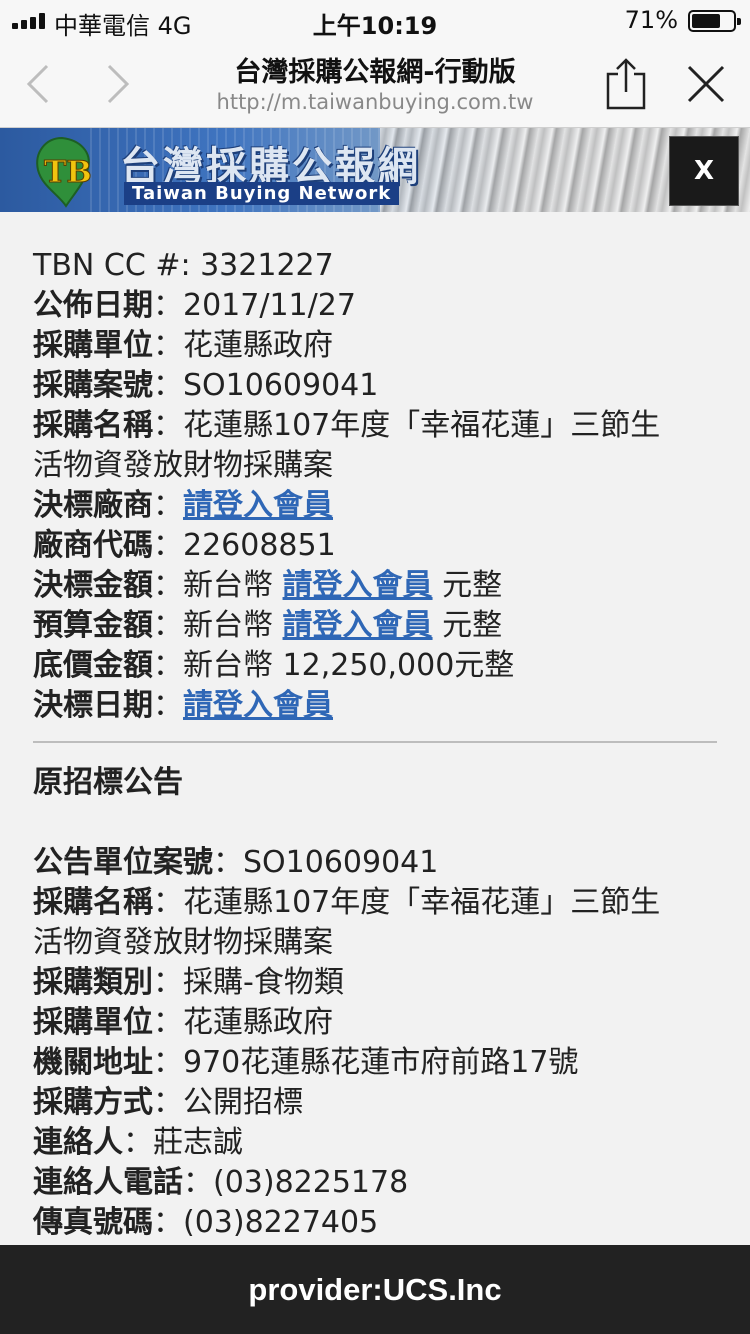 The height and width of the screenshot is (1334, 750). I want to click on browser-nav-bar: 台灣採購公報網-行動版 http://m.taiwanbuying.com.tw, so click(375, 84).